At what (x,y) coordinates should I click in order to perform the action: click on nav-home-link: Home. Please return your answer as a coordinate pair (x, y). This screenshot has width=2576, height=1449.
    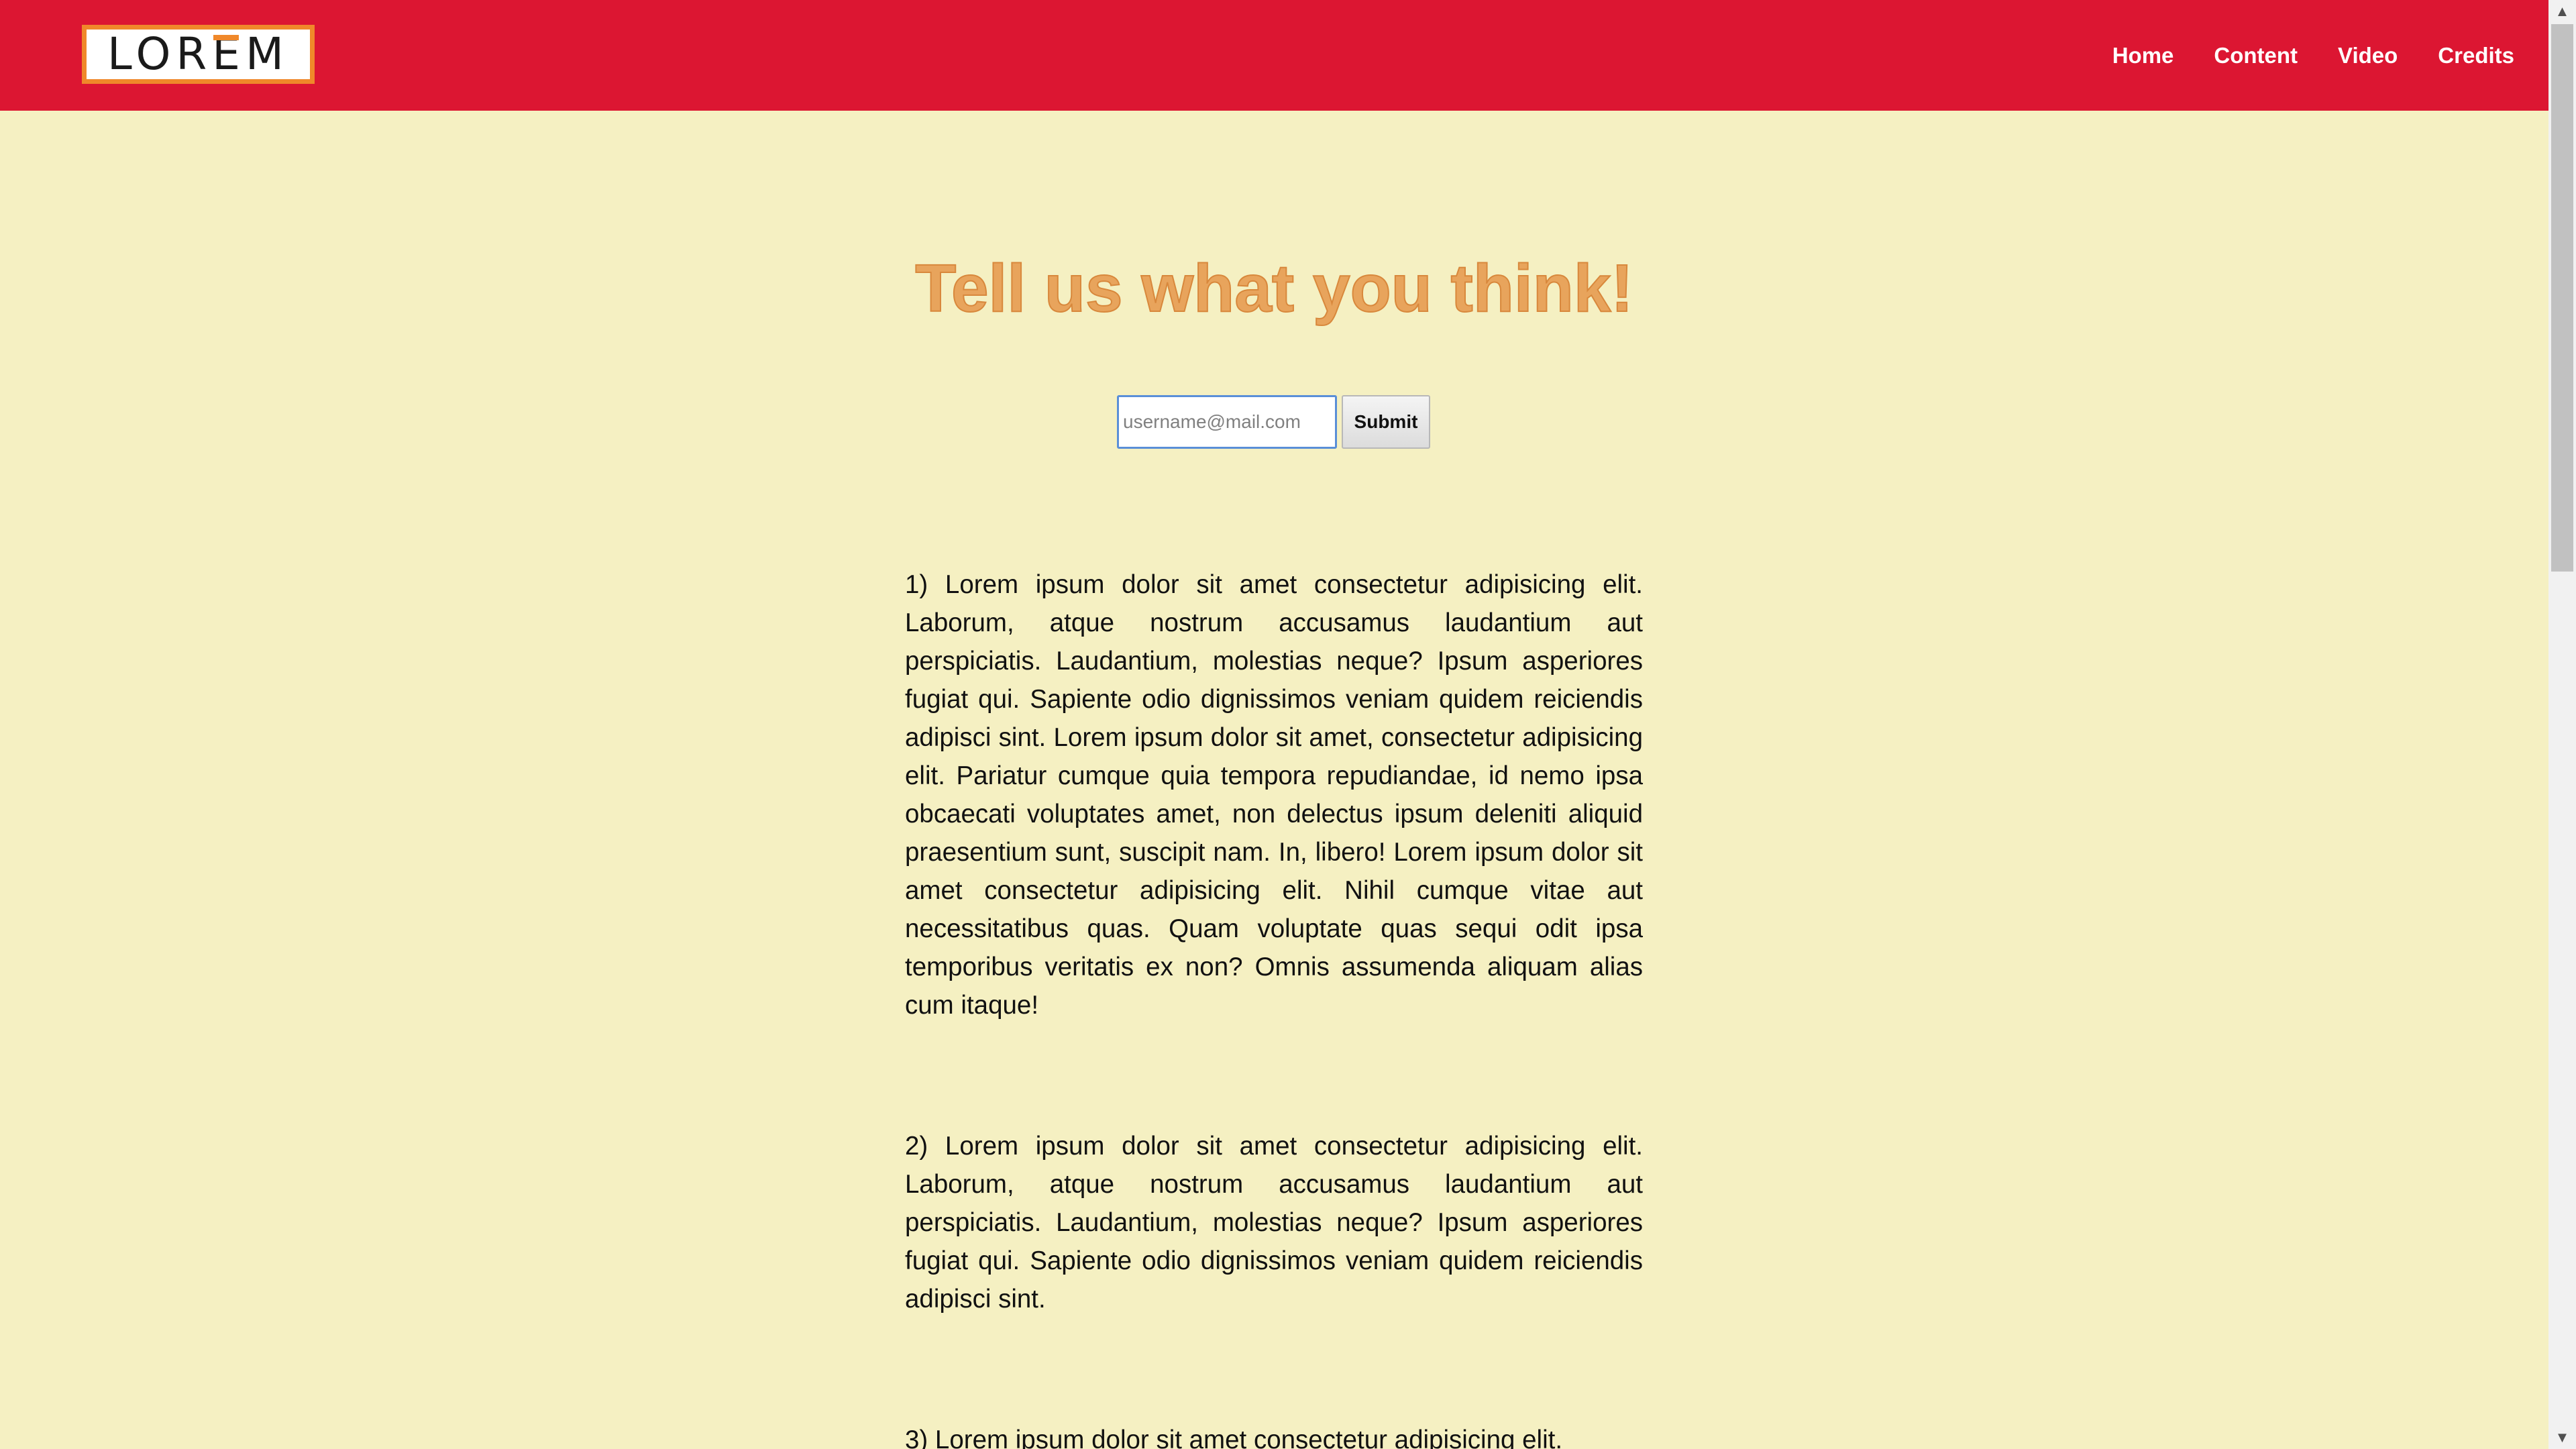
    Looking at the image, I should click on (2143, 55).